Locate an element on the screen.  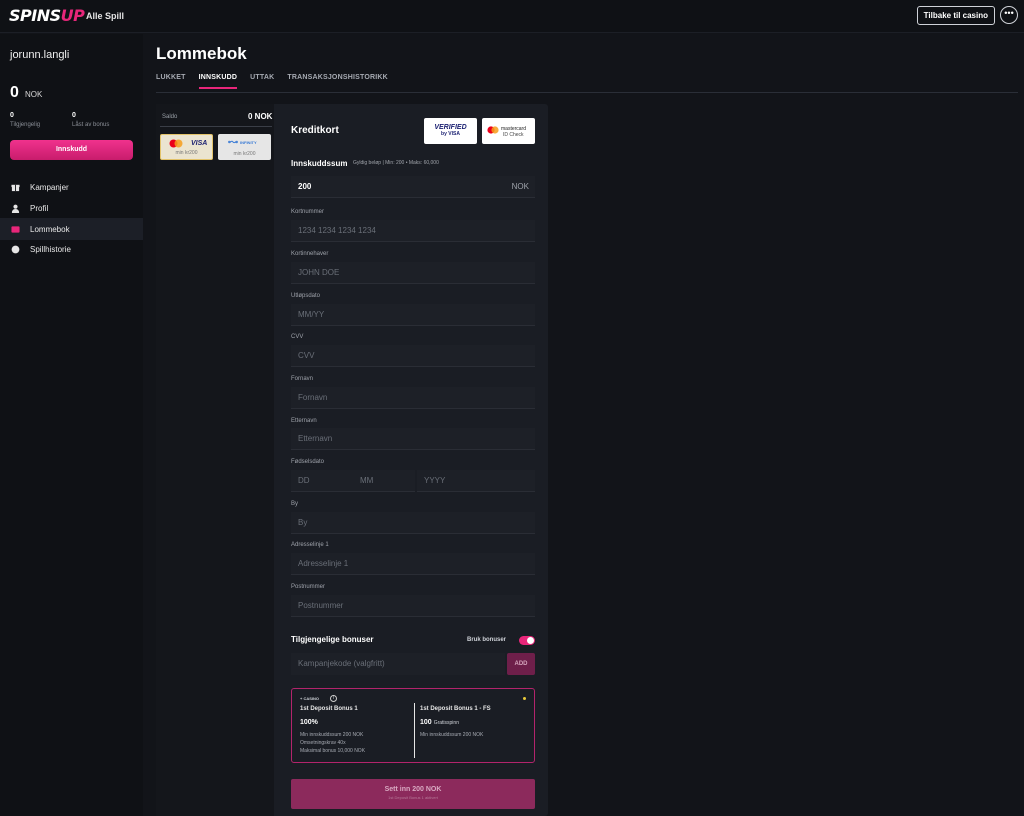
address-label: Adresselinje 1 is located at coordinates (310, 545).